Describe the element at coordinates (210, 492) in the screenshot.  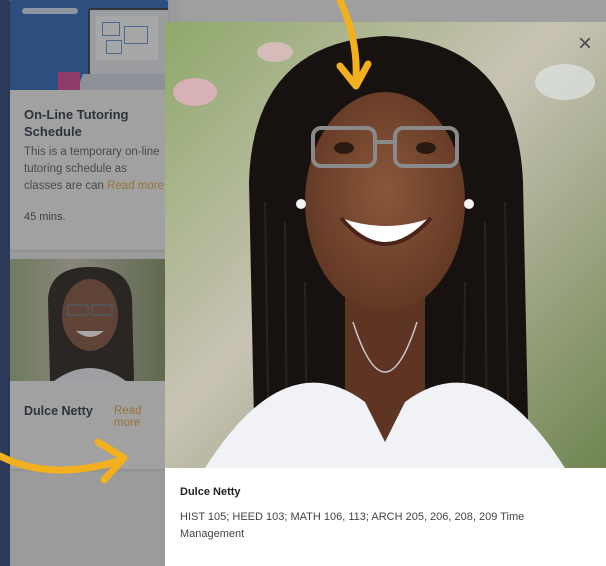
I see `modal-name: Dulce Netty` at that location.